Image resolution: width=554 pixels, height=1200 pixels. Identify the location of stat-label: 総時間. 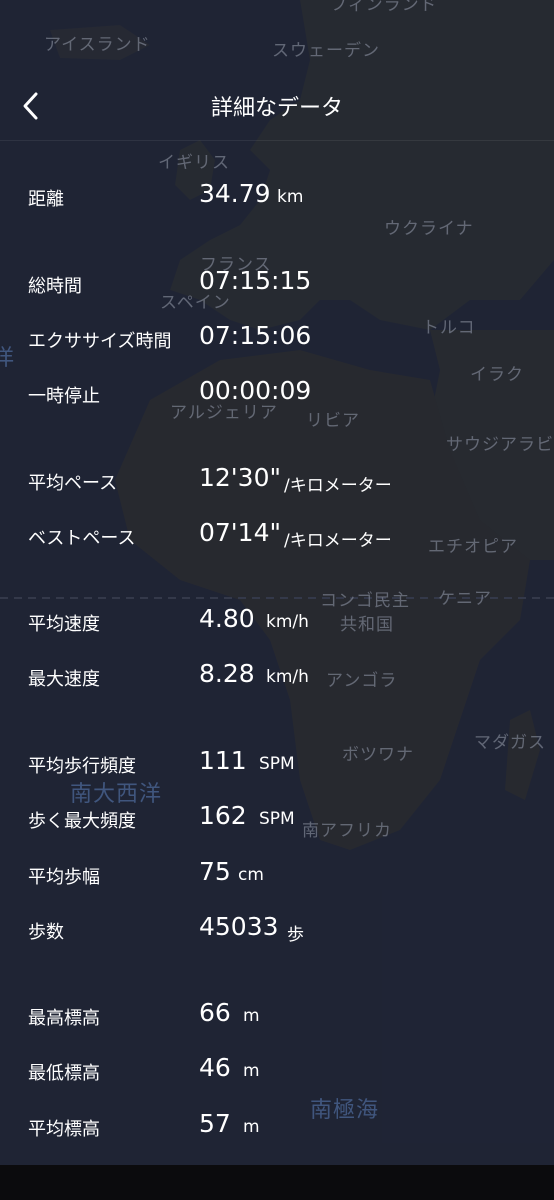
(55, 286).